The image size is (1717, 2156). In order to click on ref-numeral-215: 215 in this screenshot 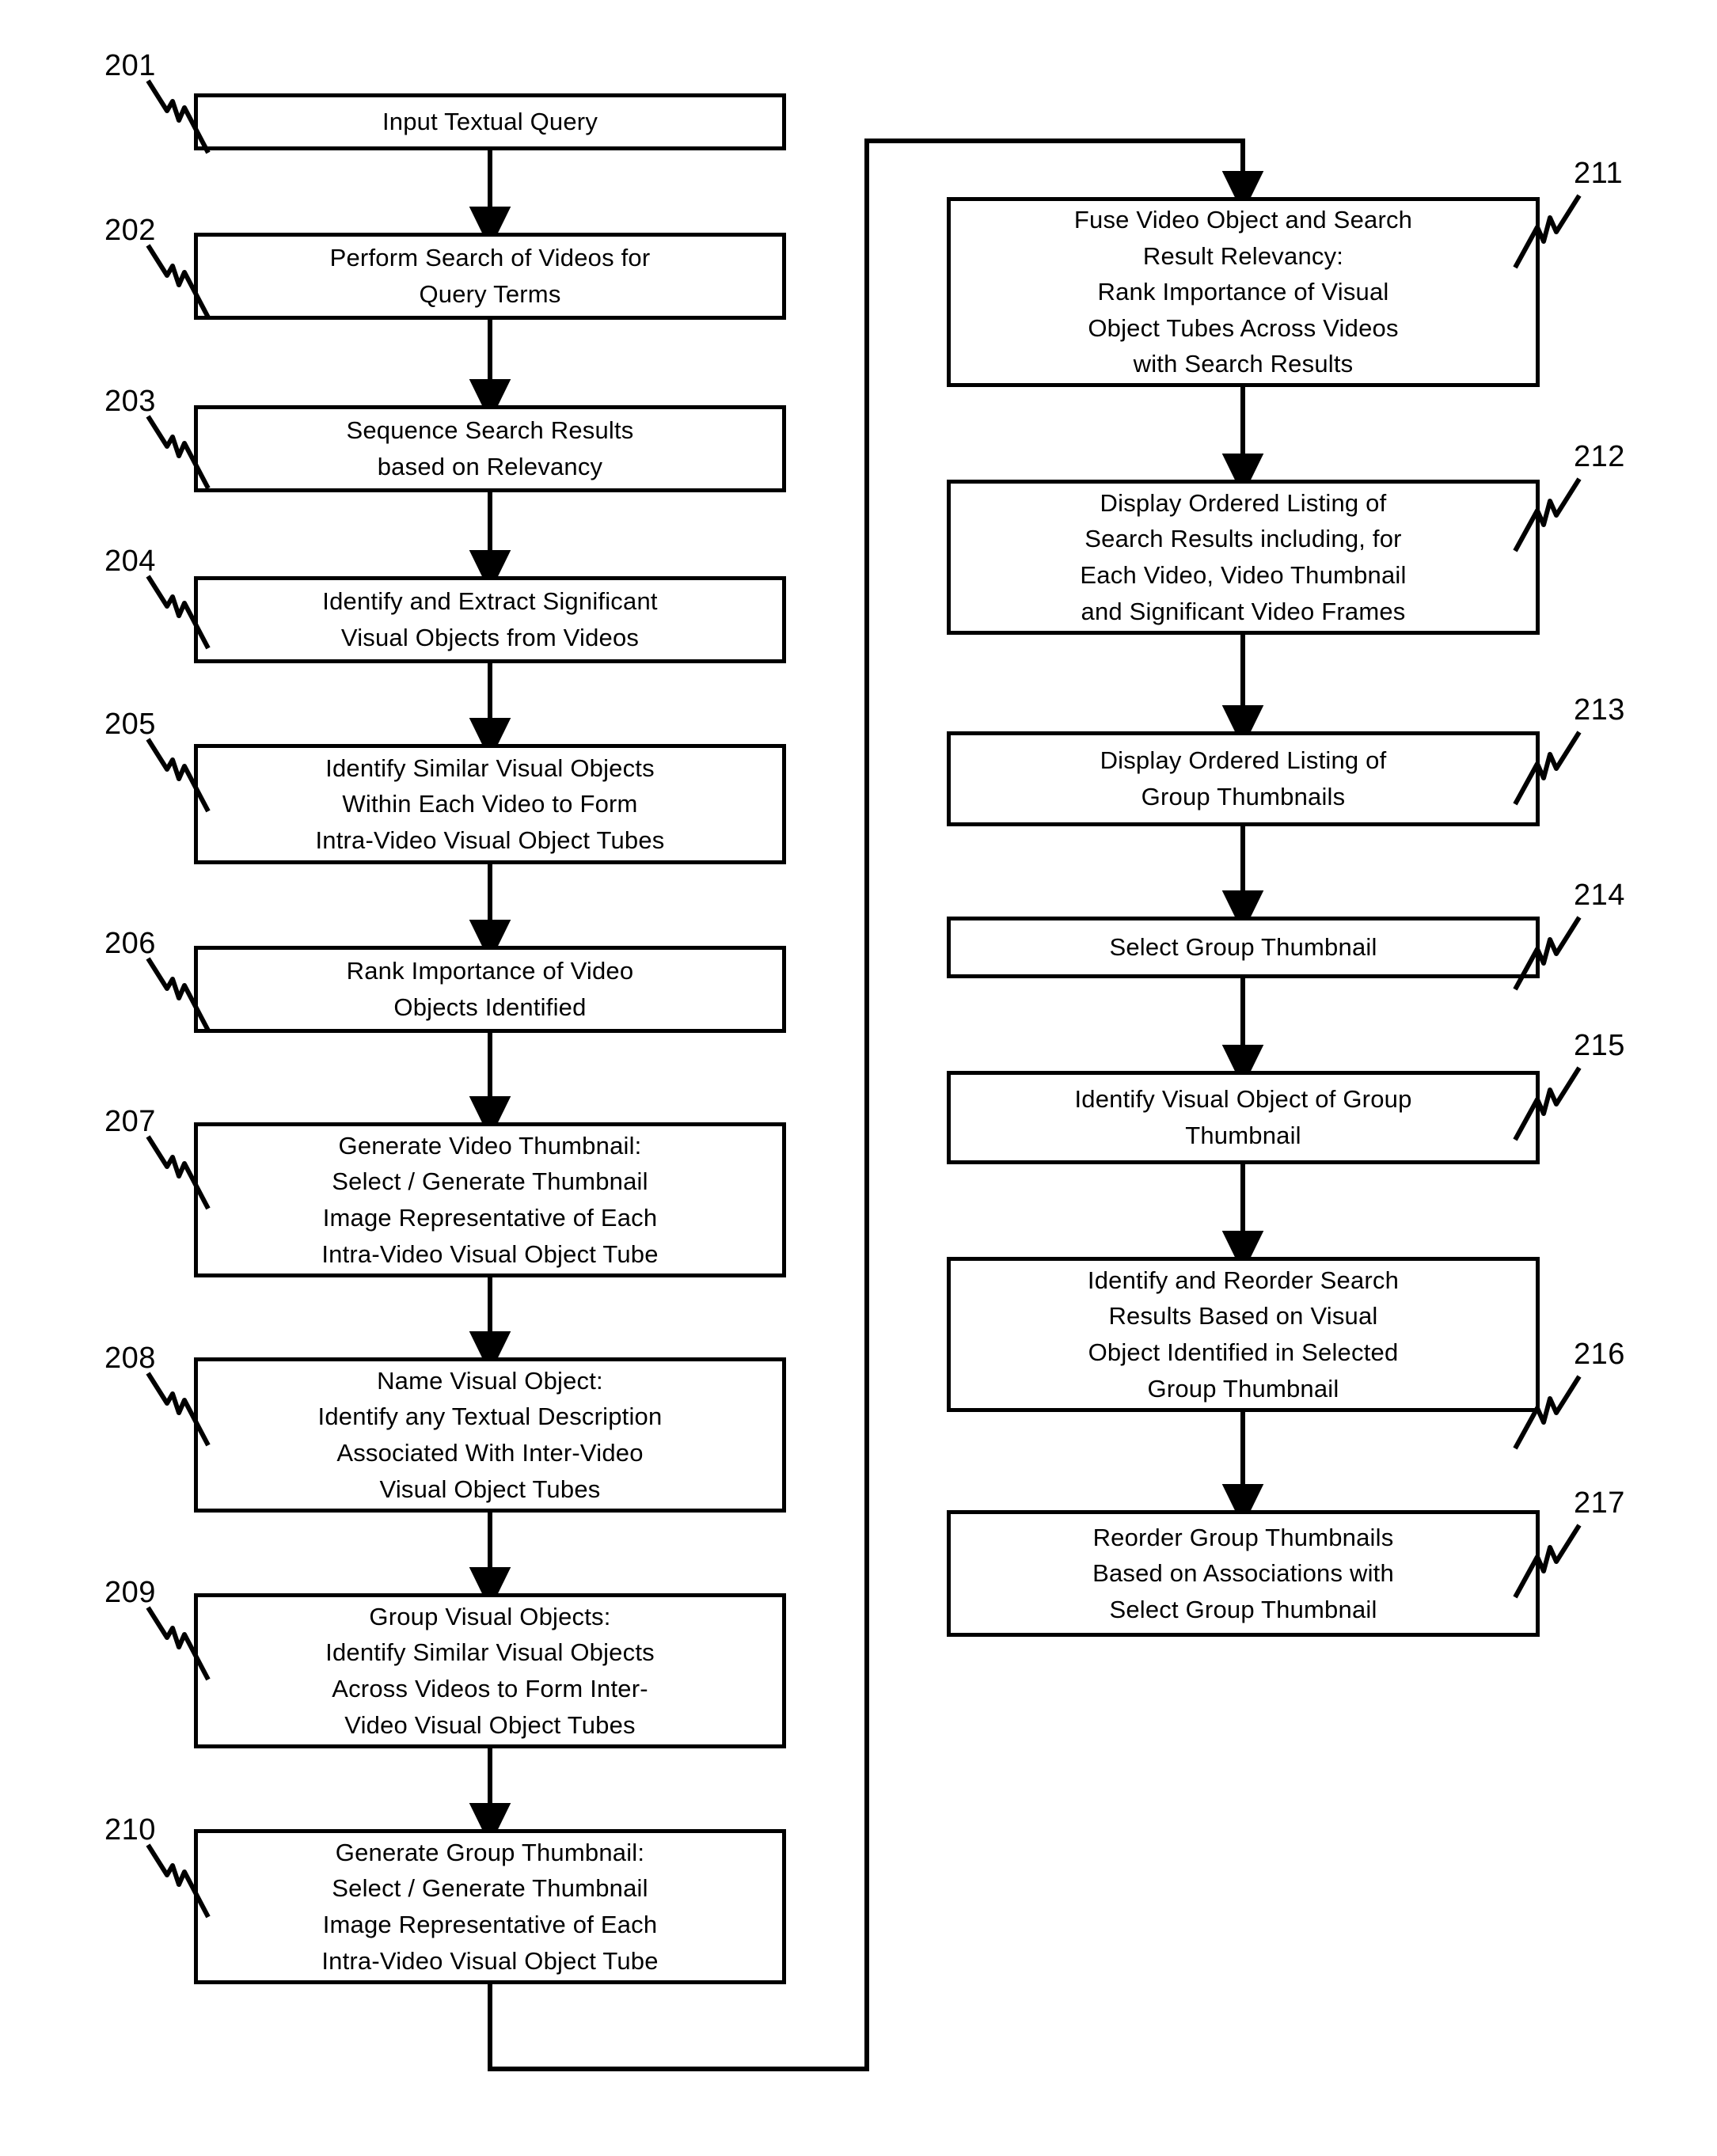, I will do `click(1599, 1045)`.